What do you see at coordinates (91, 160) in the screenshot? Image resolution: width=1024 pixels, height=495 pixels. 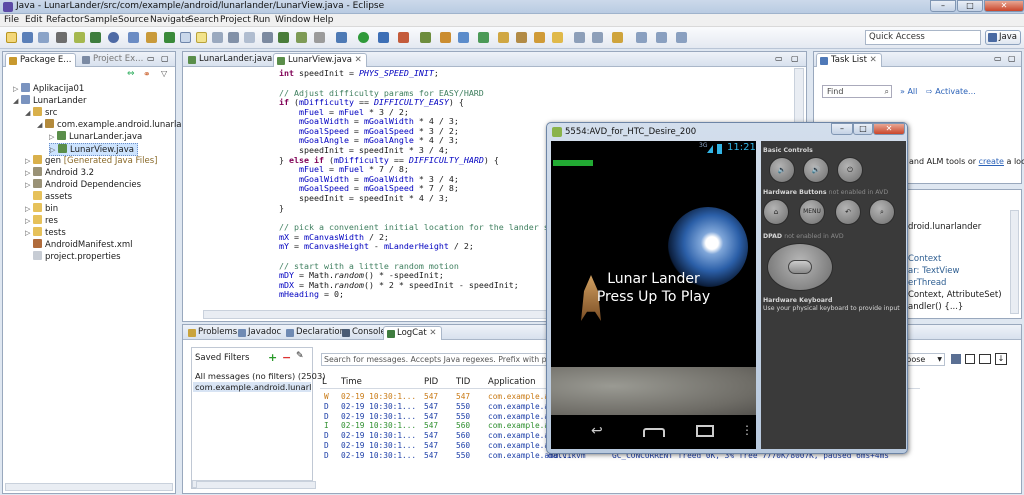 I see `tree-folder-gen: ▷ gen [Generated Java Files]` at bounding box center [91, 160].